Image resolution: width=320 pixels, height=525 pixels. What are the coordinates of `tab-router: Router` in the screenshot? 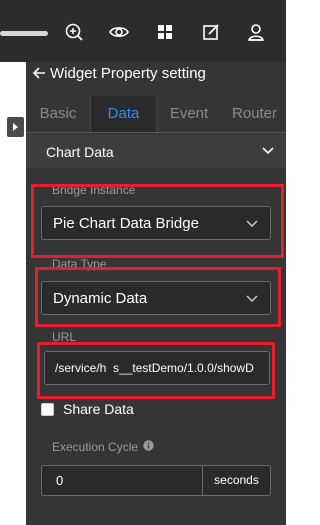 It's located at (254, 114).